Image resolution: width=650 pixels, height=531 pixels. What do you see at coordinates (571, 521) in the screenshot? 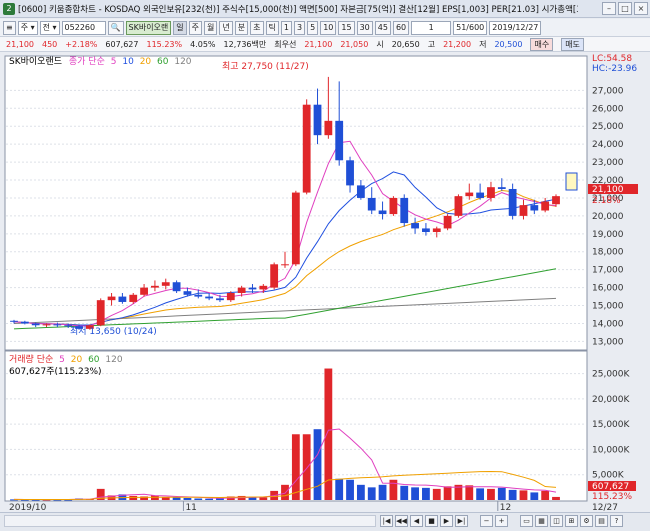
I see `view-4-button: ⊞` at bounding box center [571, 521].